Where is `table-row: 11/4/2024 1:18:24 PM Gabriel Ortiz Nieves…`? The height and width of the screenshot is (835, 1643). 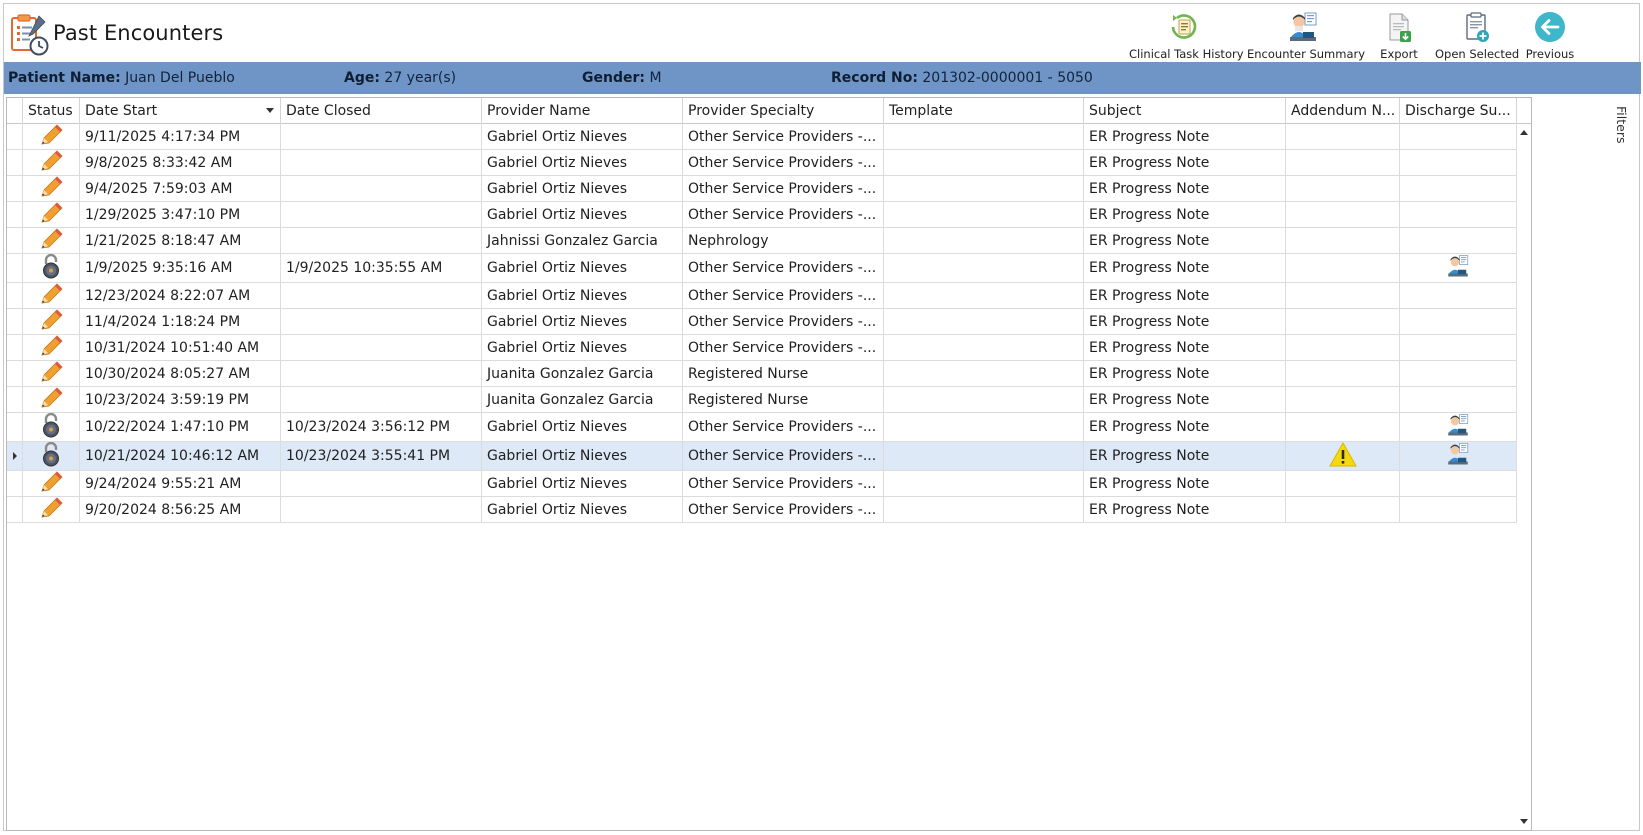
table-row: 11/4/2024 1:18:24 PM Gabriel Ortiz Nieves… is located at coordinates (762, 322).